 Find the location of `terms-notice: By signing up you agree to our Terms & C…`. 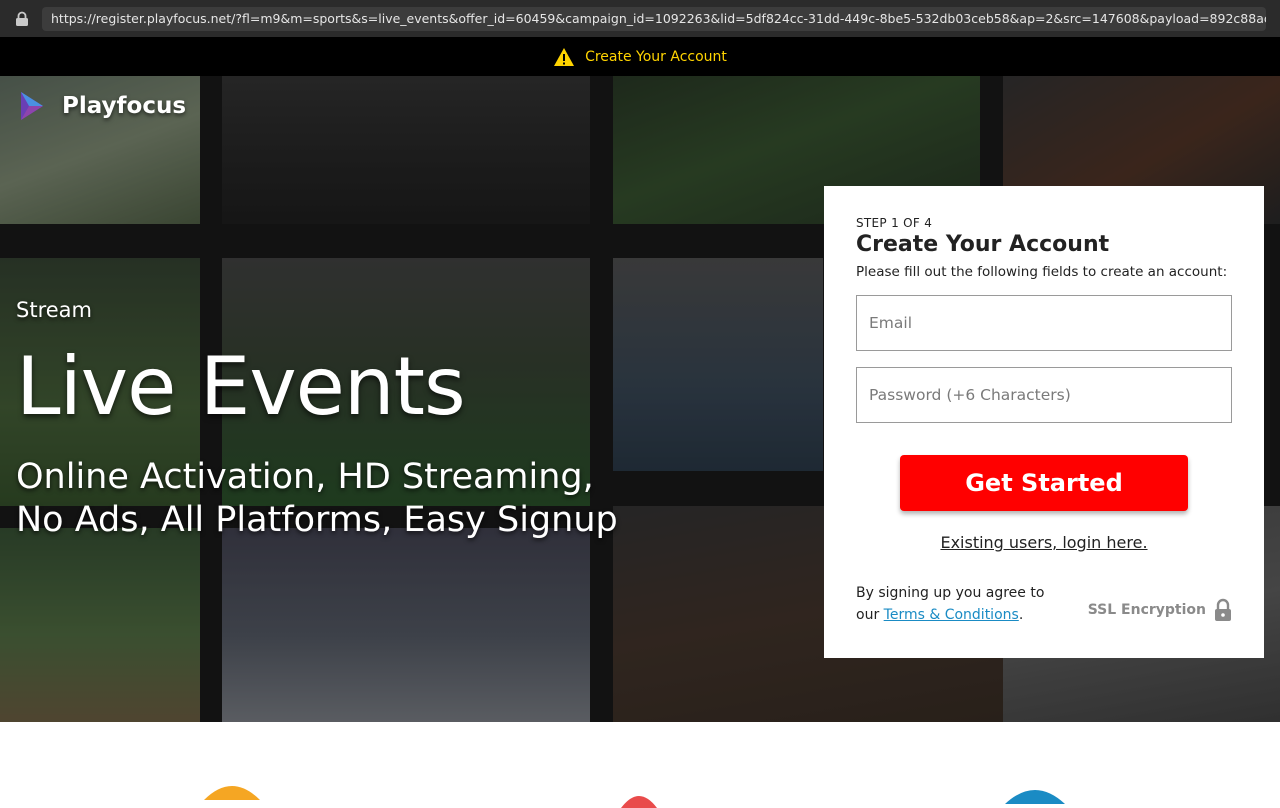

terms-notice: By signing up you agree to our Terms & C… is located at coordinates (950, 604).